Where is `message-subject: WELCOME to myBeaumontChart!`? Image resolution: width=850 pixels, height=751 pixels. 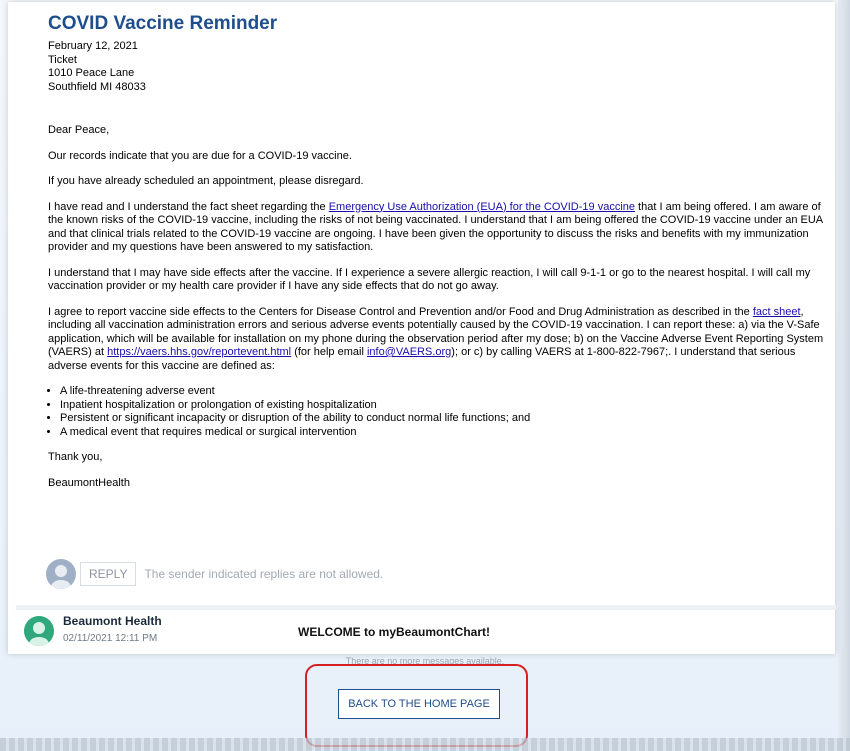
message-subject: WELCOME to myBeaumontChart! is located at coordinates (394, 632).